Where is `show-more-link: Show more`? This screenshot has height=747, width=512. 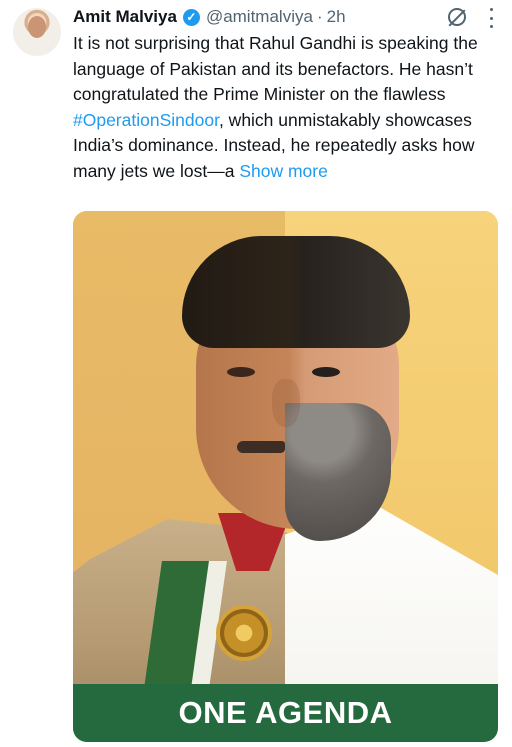 show-more-link: Show more is located at coordinates (283, 171).